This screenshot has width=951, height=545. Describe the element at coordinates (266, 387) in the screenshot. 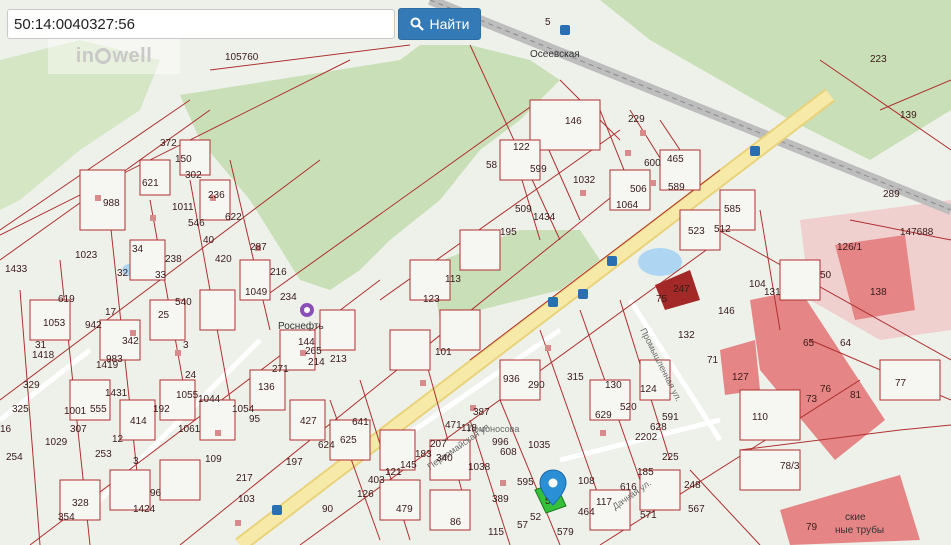

I see `parcel-label: 136` at that location.